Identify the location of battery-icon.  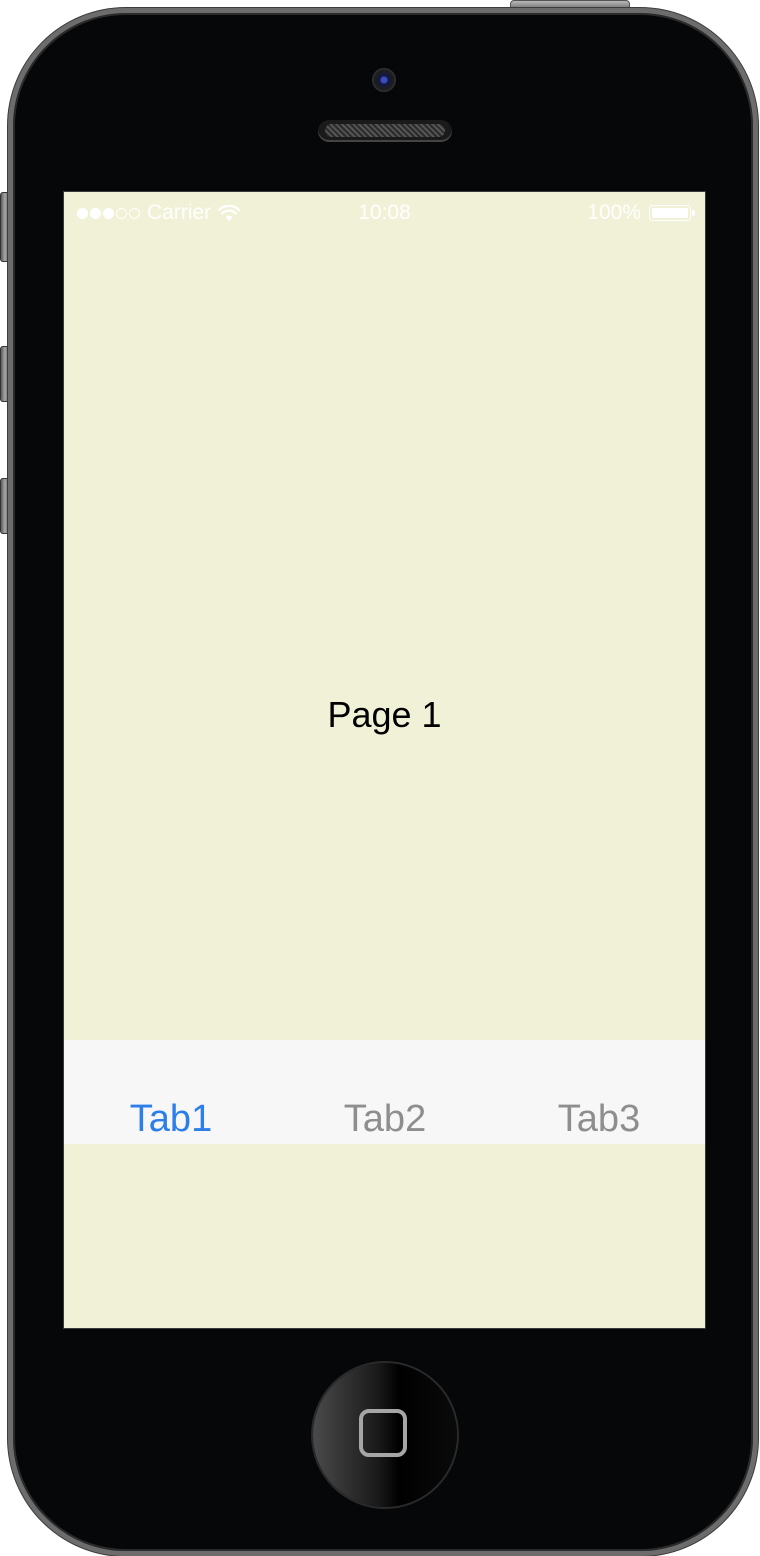
(672, 213).